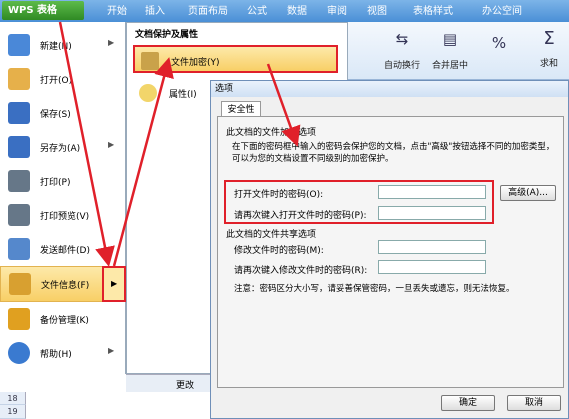 Image resolution: width=569 pixels, height=419 pixels. Describe the element at coordinates (283, 105) in the screenshot. I see `arrow-to-password` at that location.